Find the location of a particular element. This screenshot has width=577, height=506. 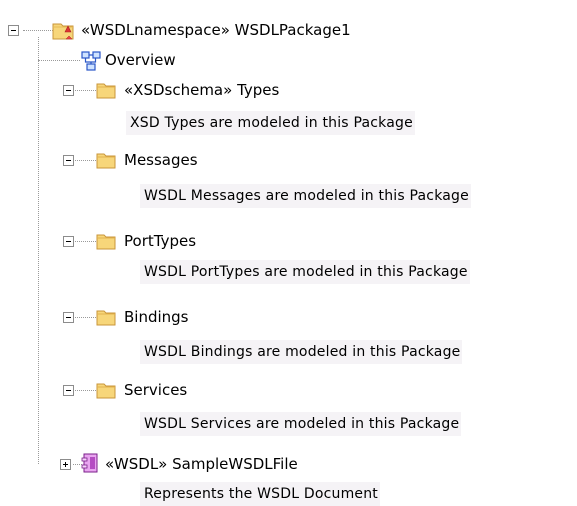

tree-connector-porttypes is located at coordinates (84, 241).